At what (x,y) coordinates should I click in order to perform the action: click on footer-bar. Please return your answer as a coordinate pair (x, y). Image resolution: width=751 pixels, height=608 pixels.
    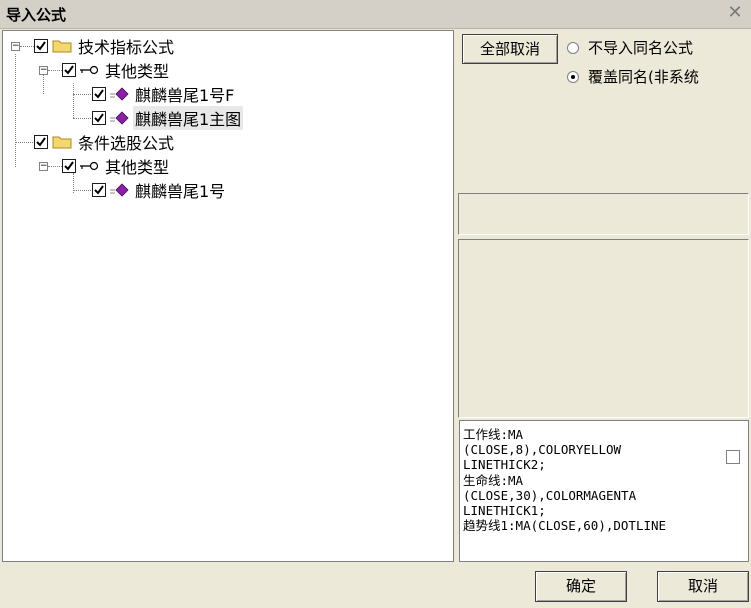
    Looking at the image, I should click on (375, 586).